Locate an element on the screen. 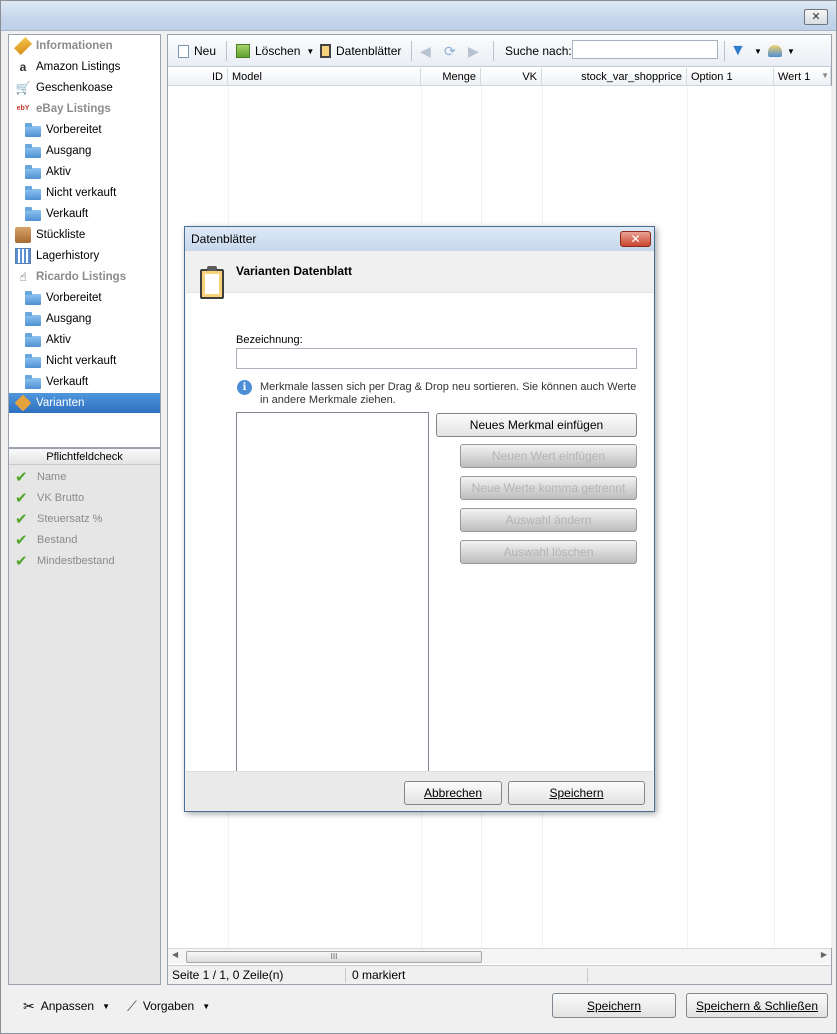  column-header-option-1: Option 1 is located at coordinates (730, 77).